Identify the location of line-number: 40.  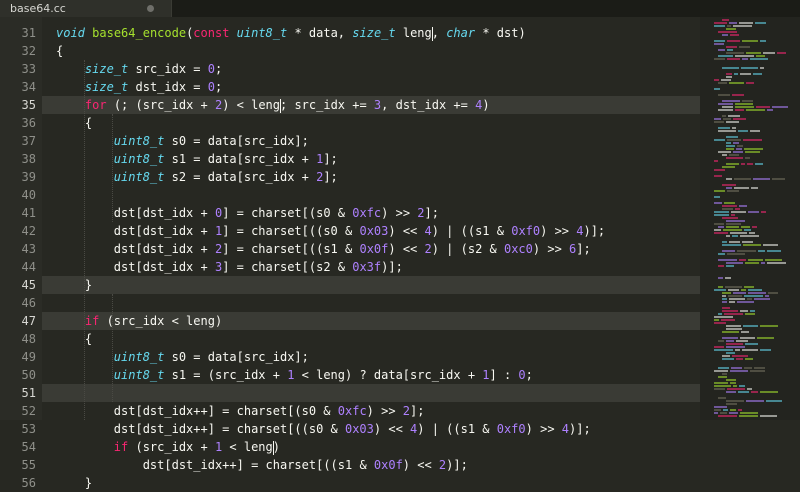
(28, 195).